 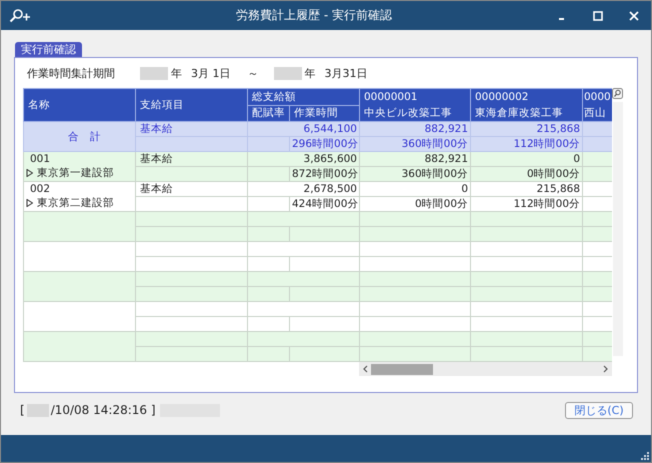 What do you see at coordinates (304, 129) in the screenshot?
I see `table-cell: 6,544,100` at bounding box center [304, 129].